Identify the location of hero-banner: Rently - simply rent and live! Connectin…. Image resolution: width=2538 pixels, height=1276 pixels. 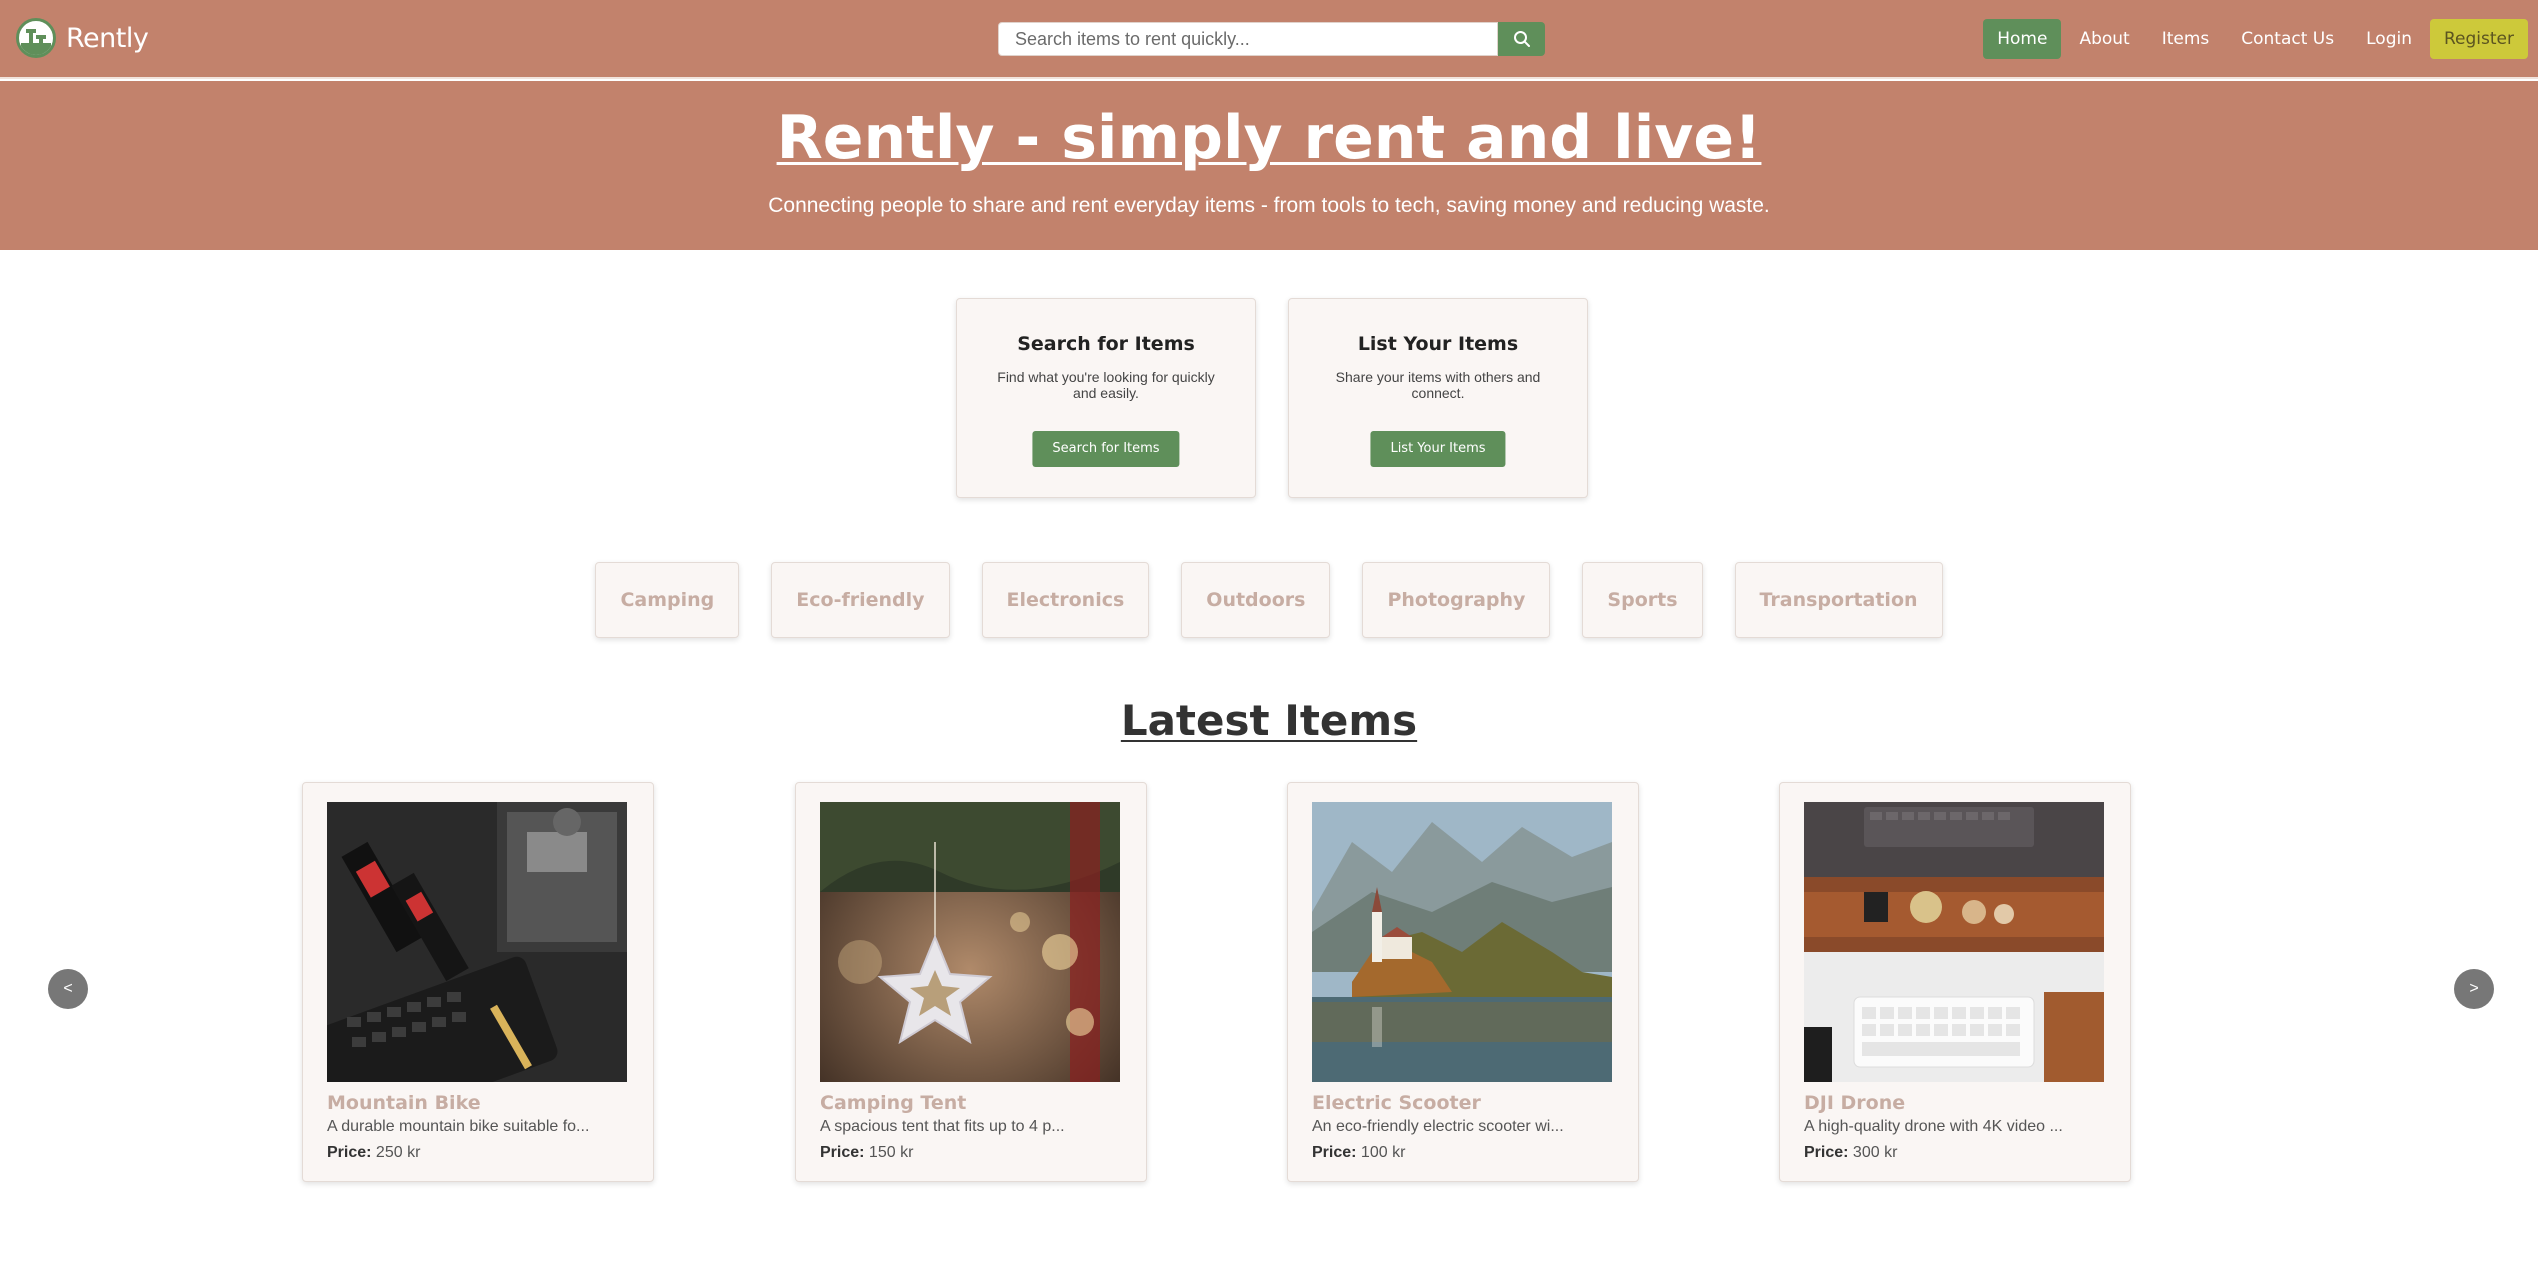
(1269, 165).